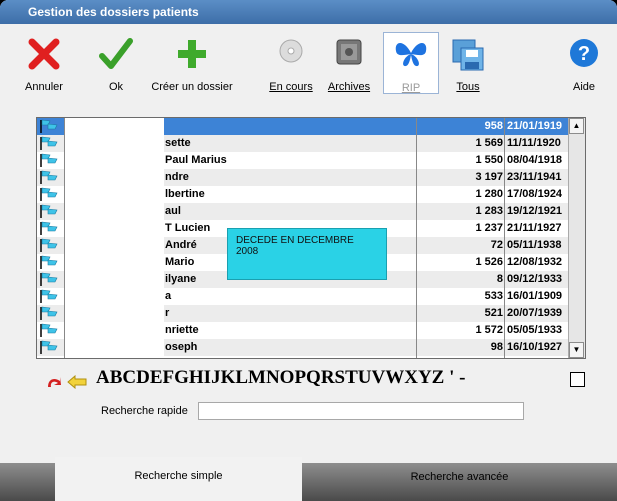  What do you see at coordinates (535, 262) in the screenshot?
I see `birth-date: 12/08/1932` at bounding box center [535, 262].